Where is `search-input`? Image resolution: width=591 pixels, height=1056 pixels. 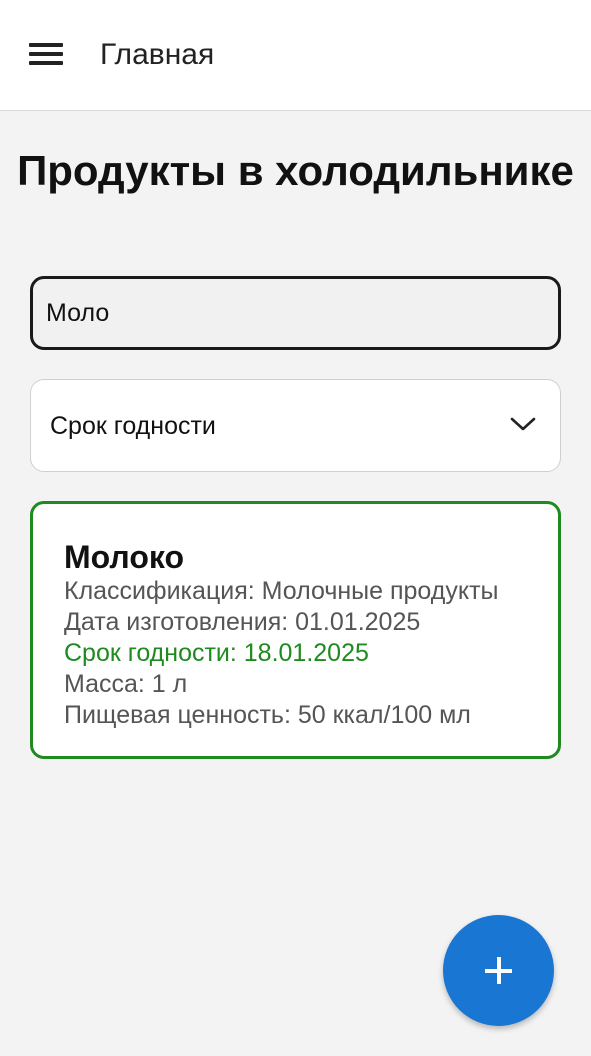
search-input is located at coordinates (293, 313).